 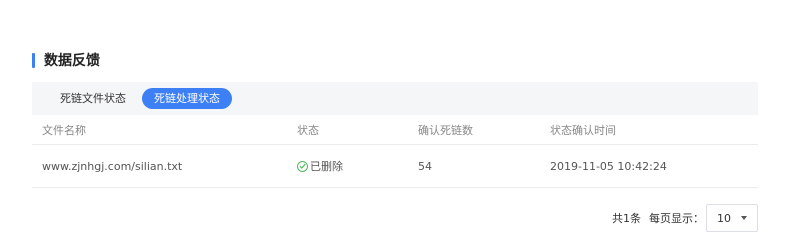 I want to click on section-title: 数据反馈, so click(x=72, y=61).